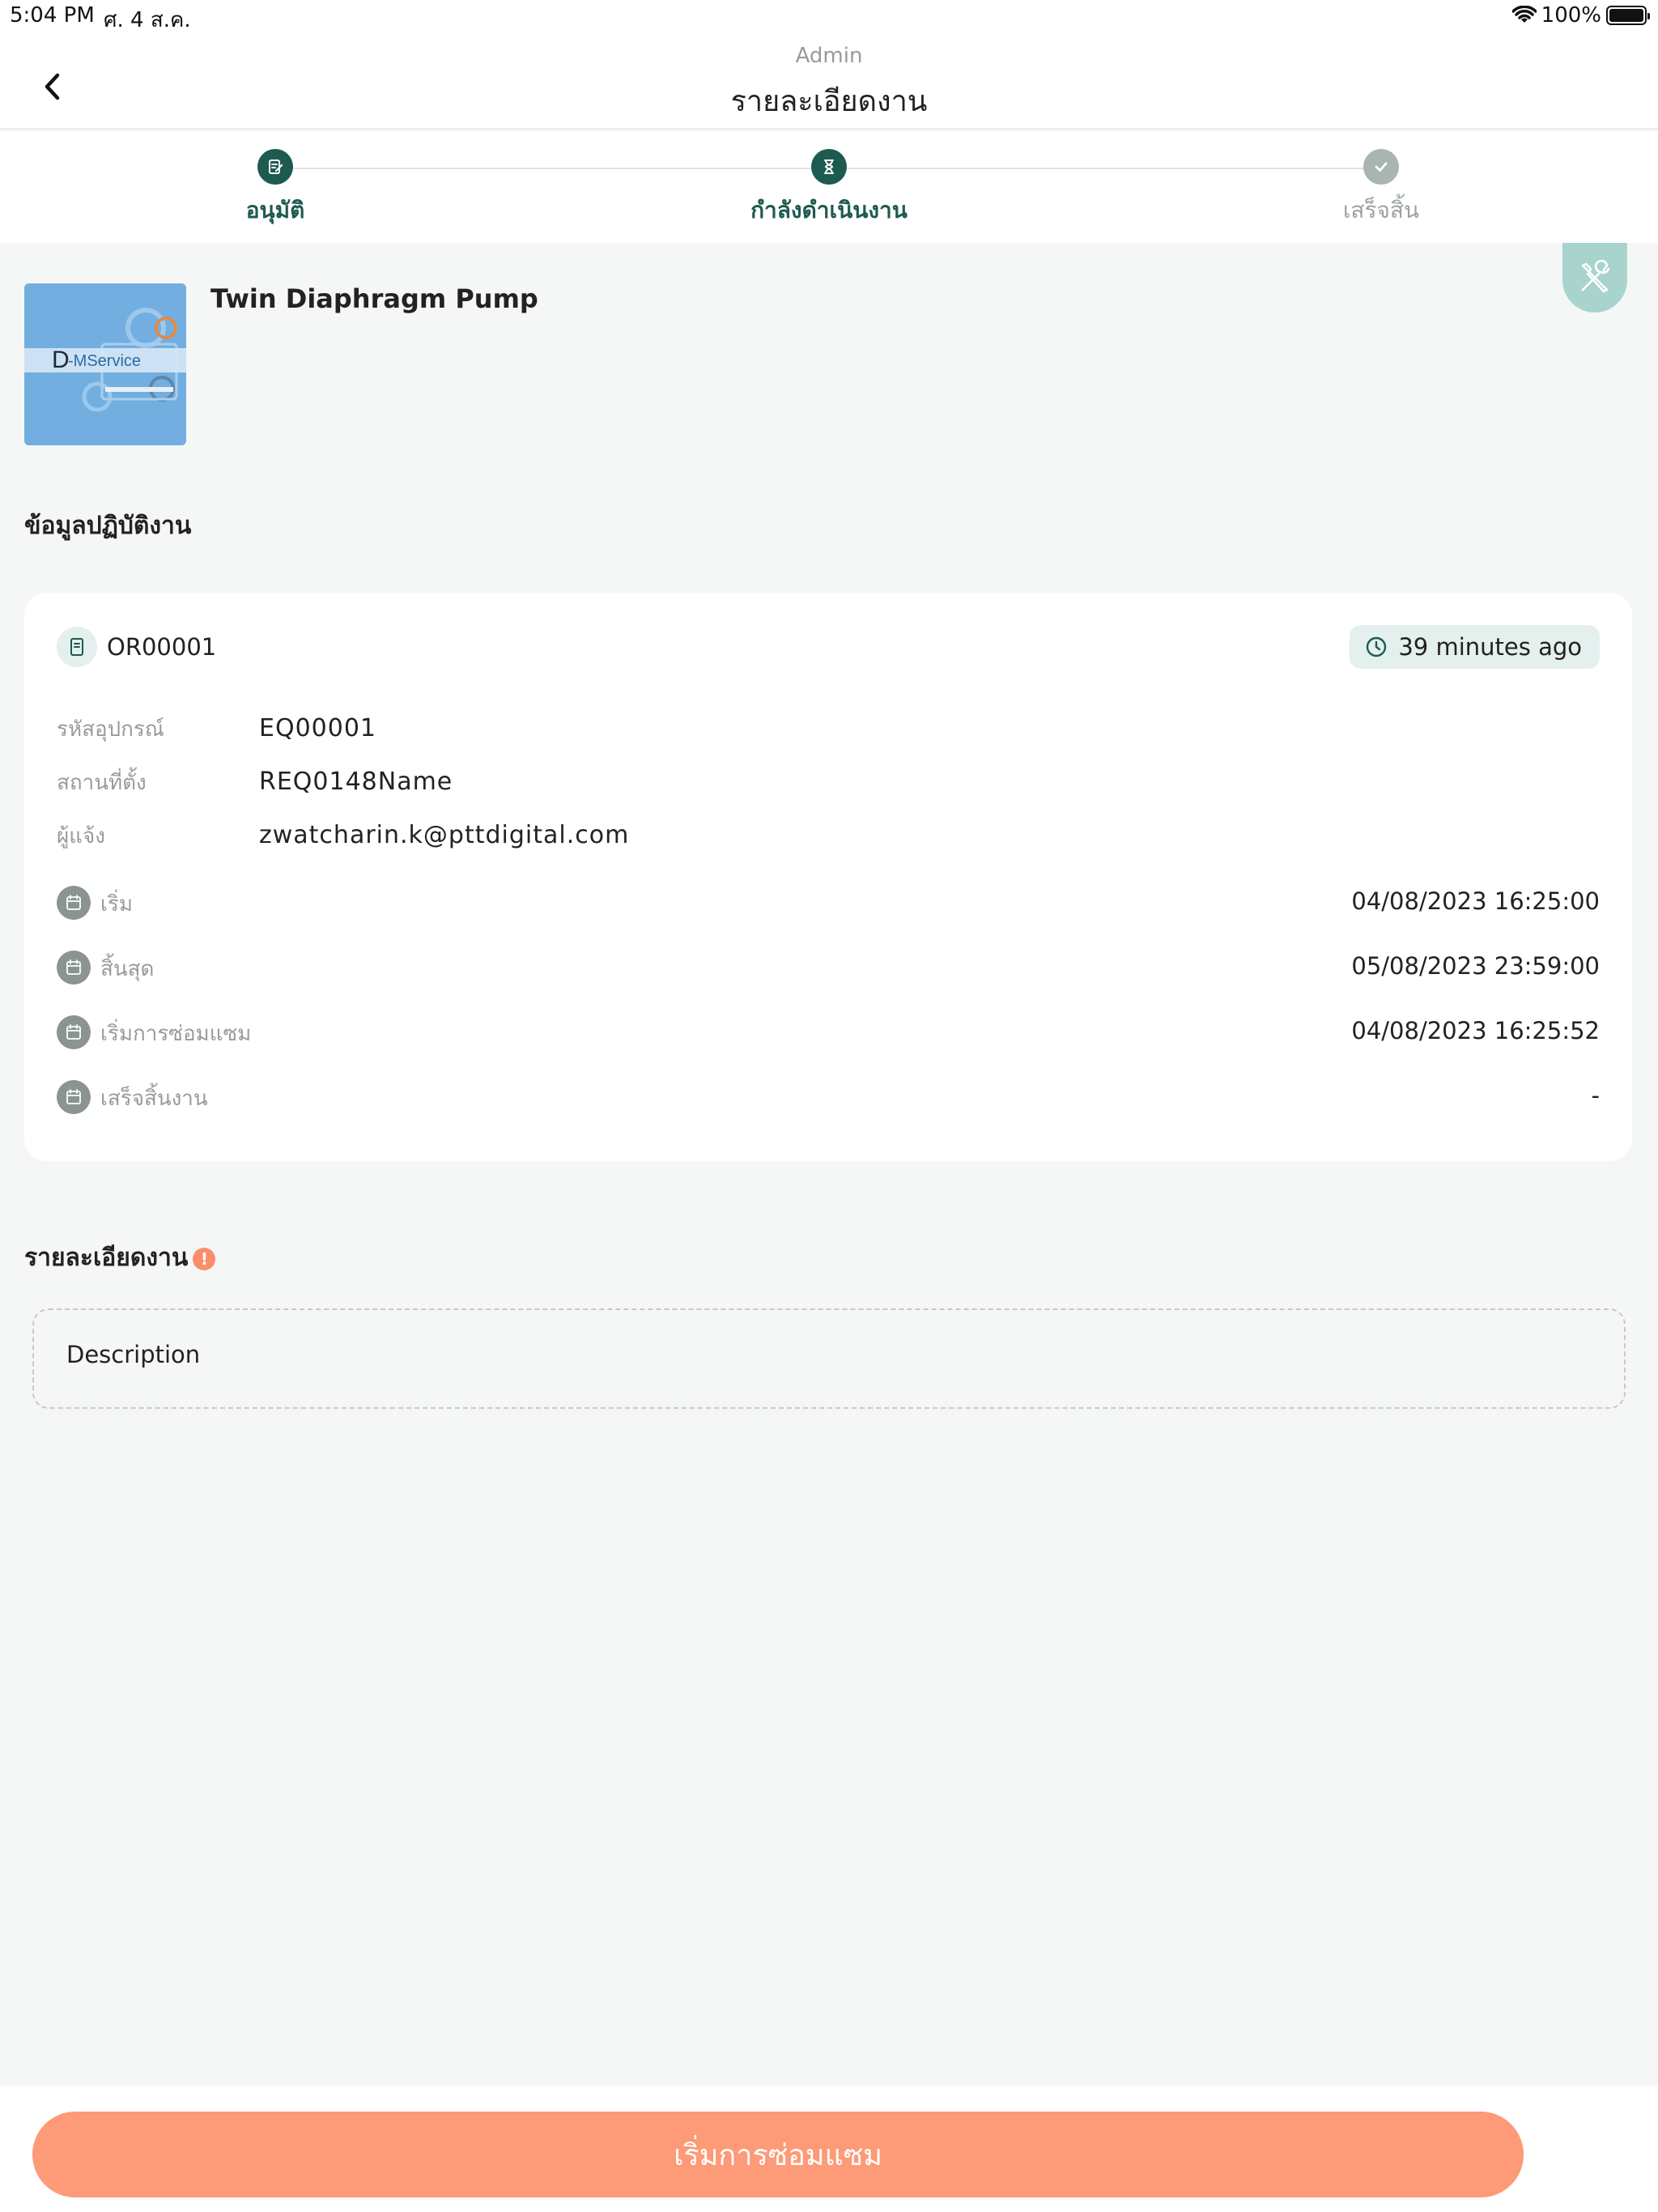  Describe the element at coordinates (81, 836) in the screenshot. I see `reporter-label: ผู้แจ้ง` at that location.